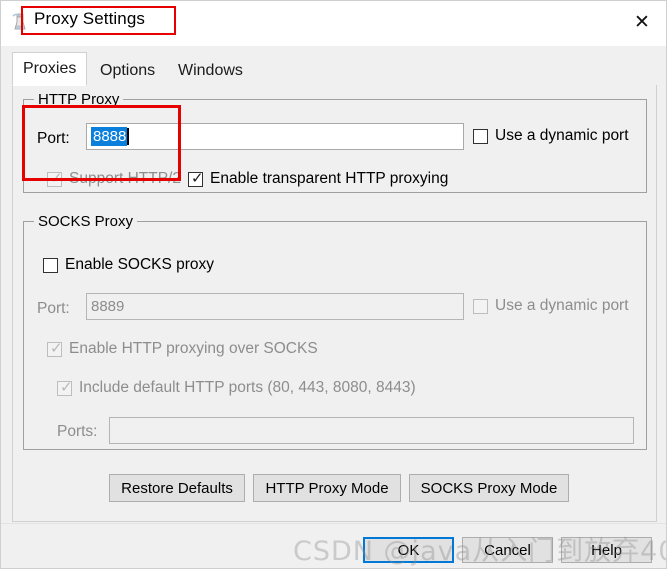 This screenshot has height=569, width=667. Describe the element at coordinates (109, 136) in the screenshot. I see `http-port-value: 8888` at that location.